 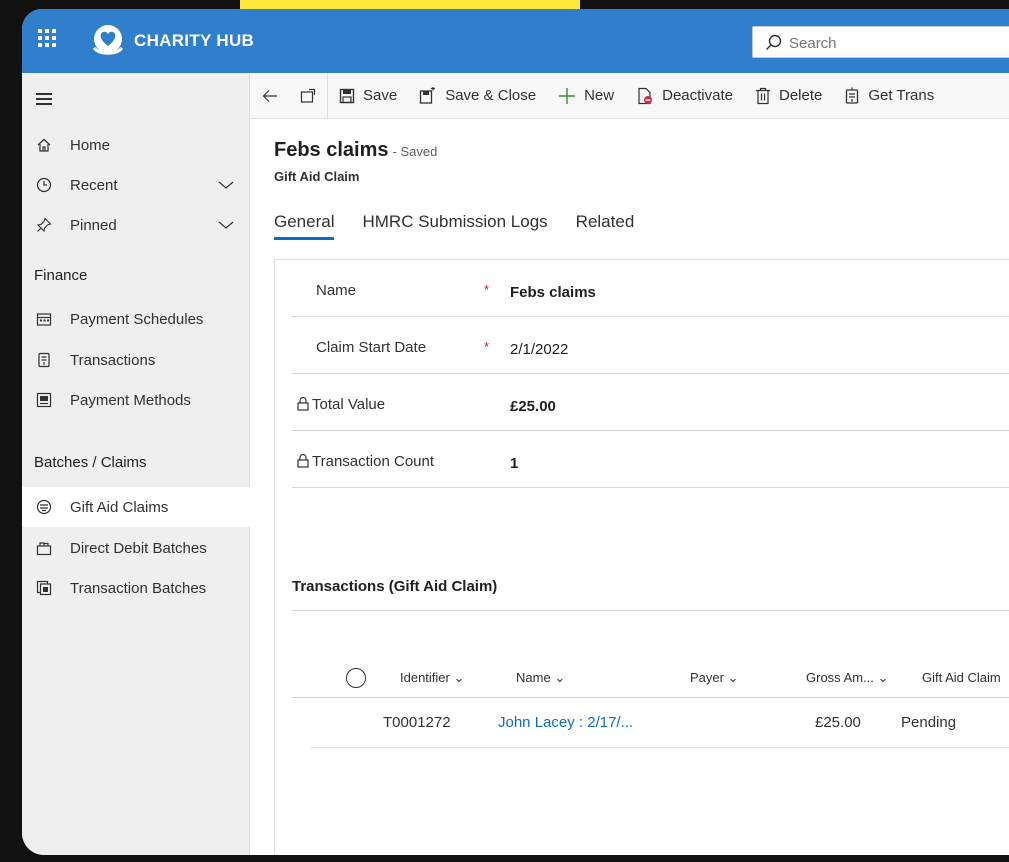 What do you see at coordinates (90, 145) in the screenshot?
I see `sidebar-item-label: Home` at bounding box center [90, 145].